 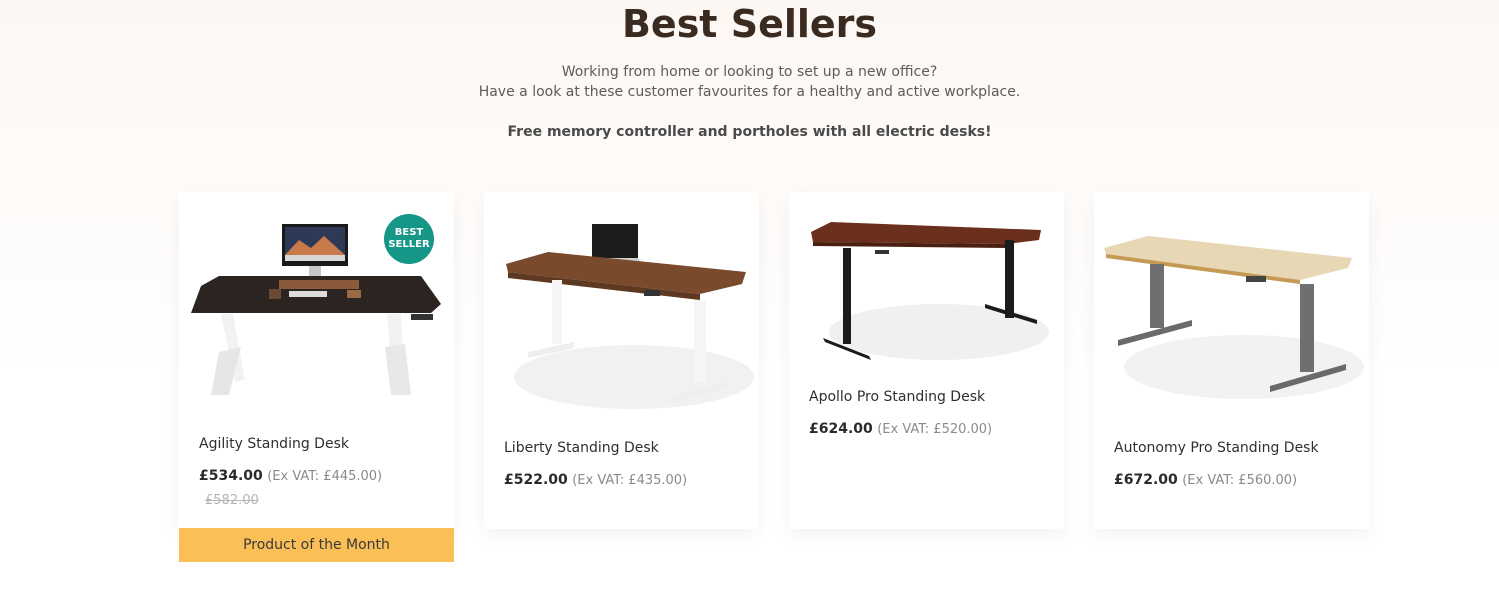 I want to click on product-name: Agility Standing Desk, so click(x=274, y=444).